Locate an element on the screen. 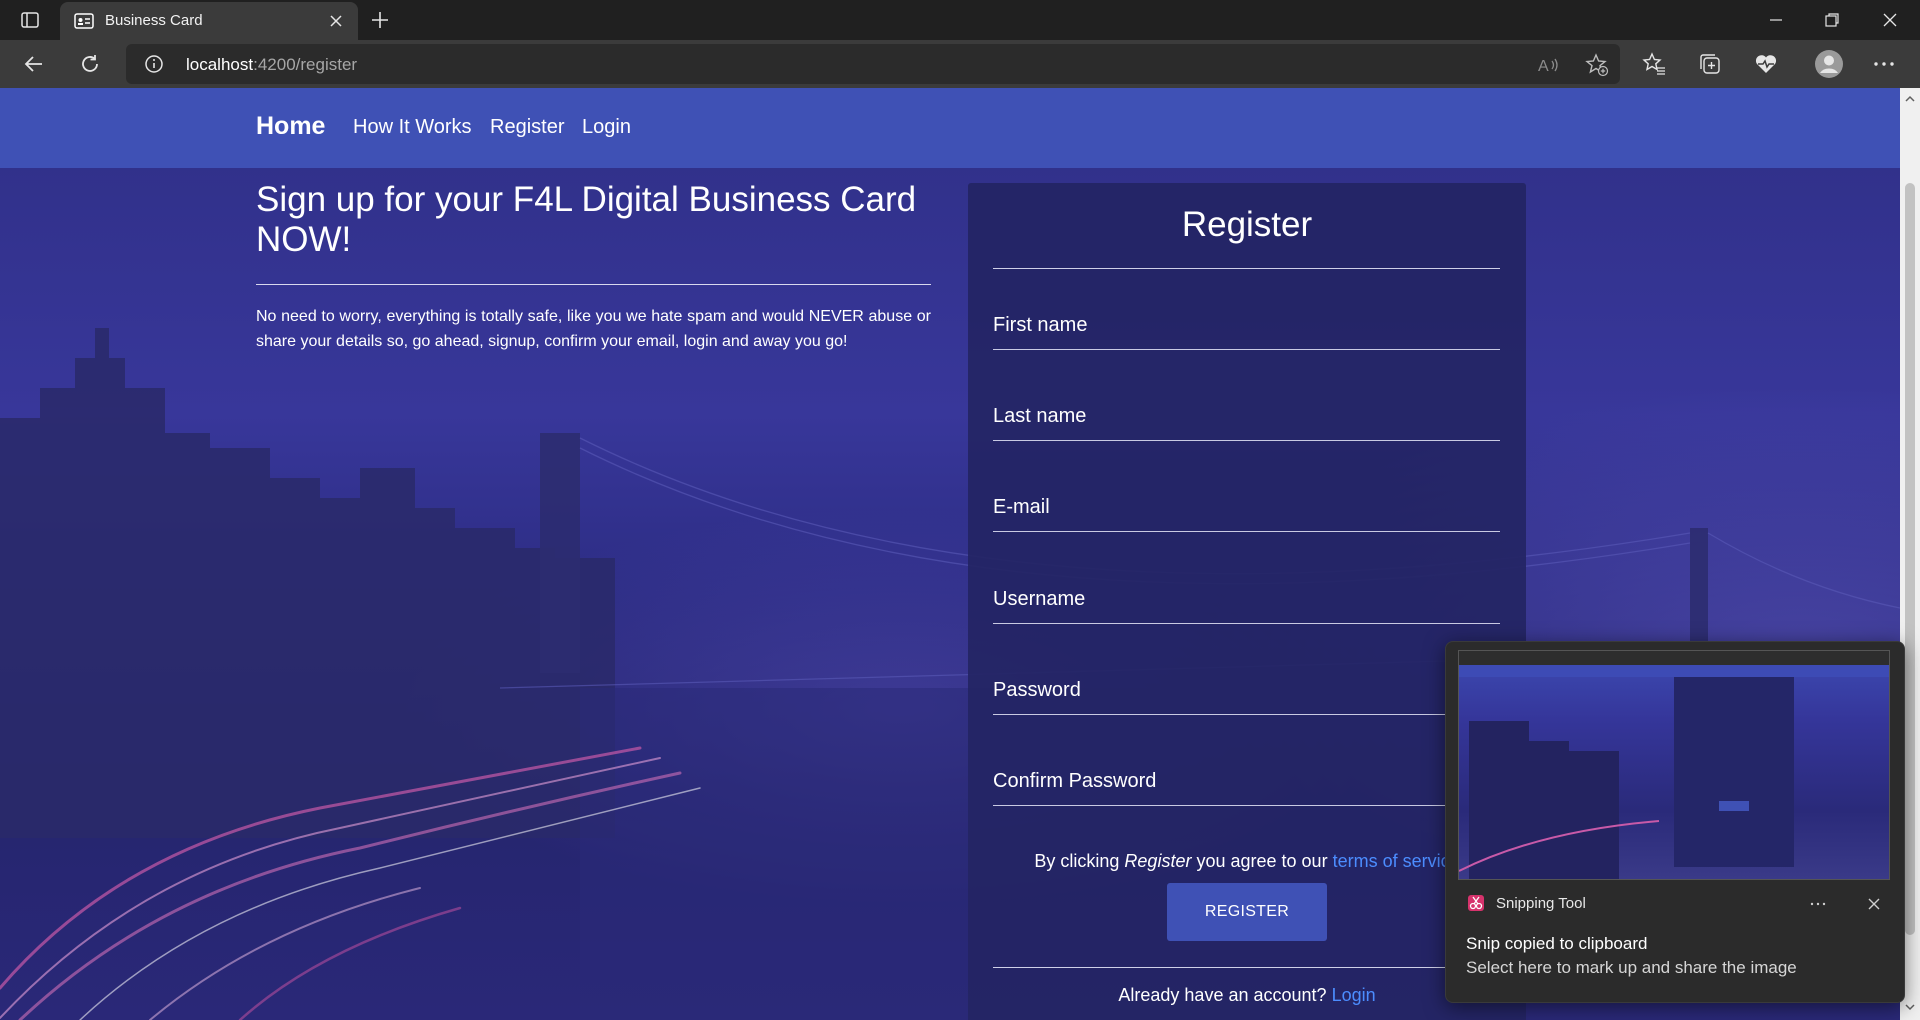 This screenshot has height=1020, width=1920. toast-close-icon is located at coordinates (1874, 904).